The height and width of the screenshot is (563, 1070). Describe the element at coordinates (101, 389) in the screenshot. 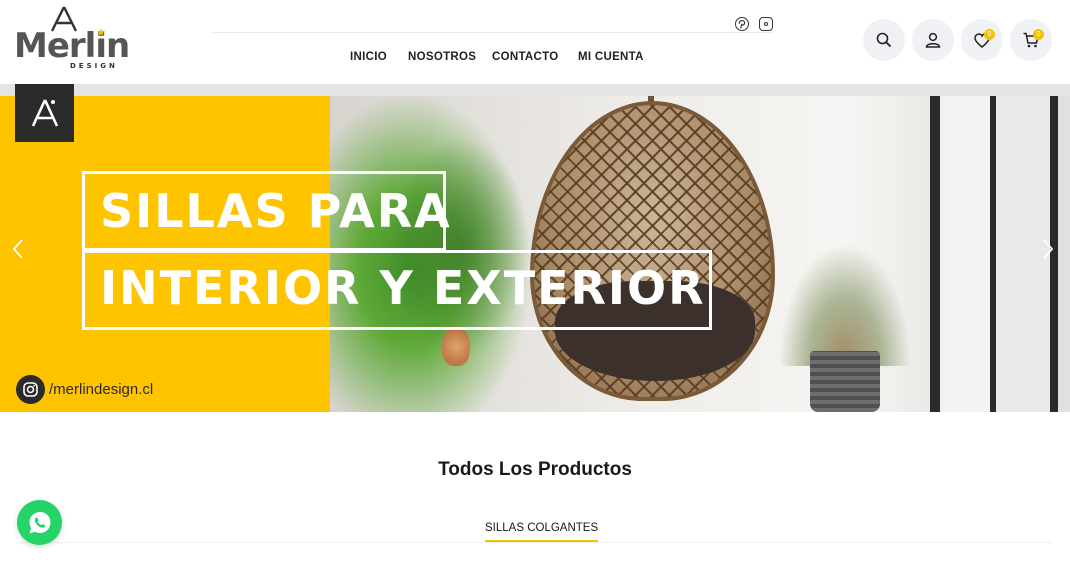

I see `instagram-handle-text: /merlindesign.cl` at that location.